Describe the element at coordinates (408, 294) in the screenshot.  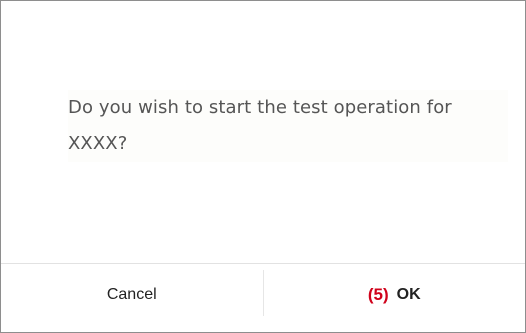
I see `ok-button-label: OK` at that location.